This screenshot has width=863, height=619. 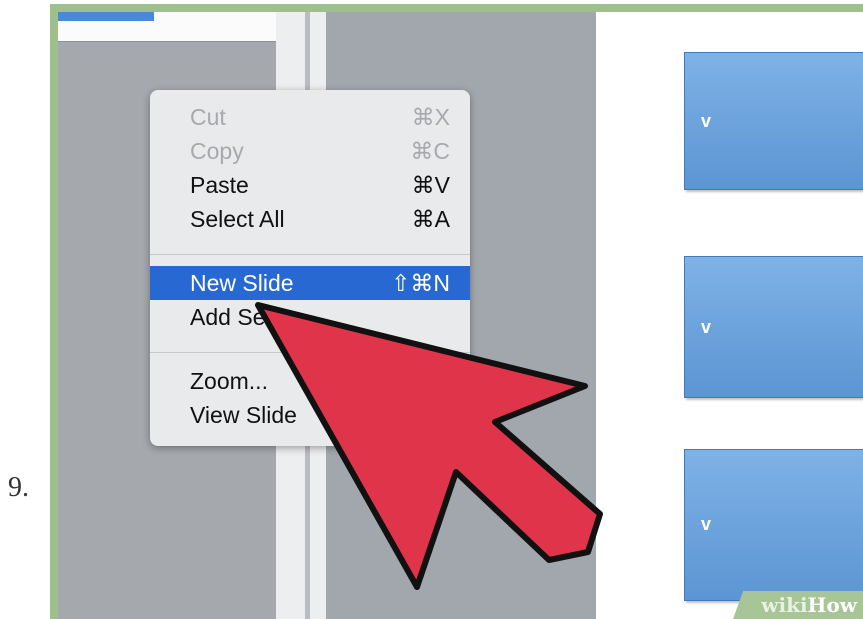 I want to click on step-number: 9., so click(x=18, y=487).